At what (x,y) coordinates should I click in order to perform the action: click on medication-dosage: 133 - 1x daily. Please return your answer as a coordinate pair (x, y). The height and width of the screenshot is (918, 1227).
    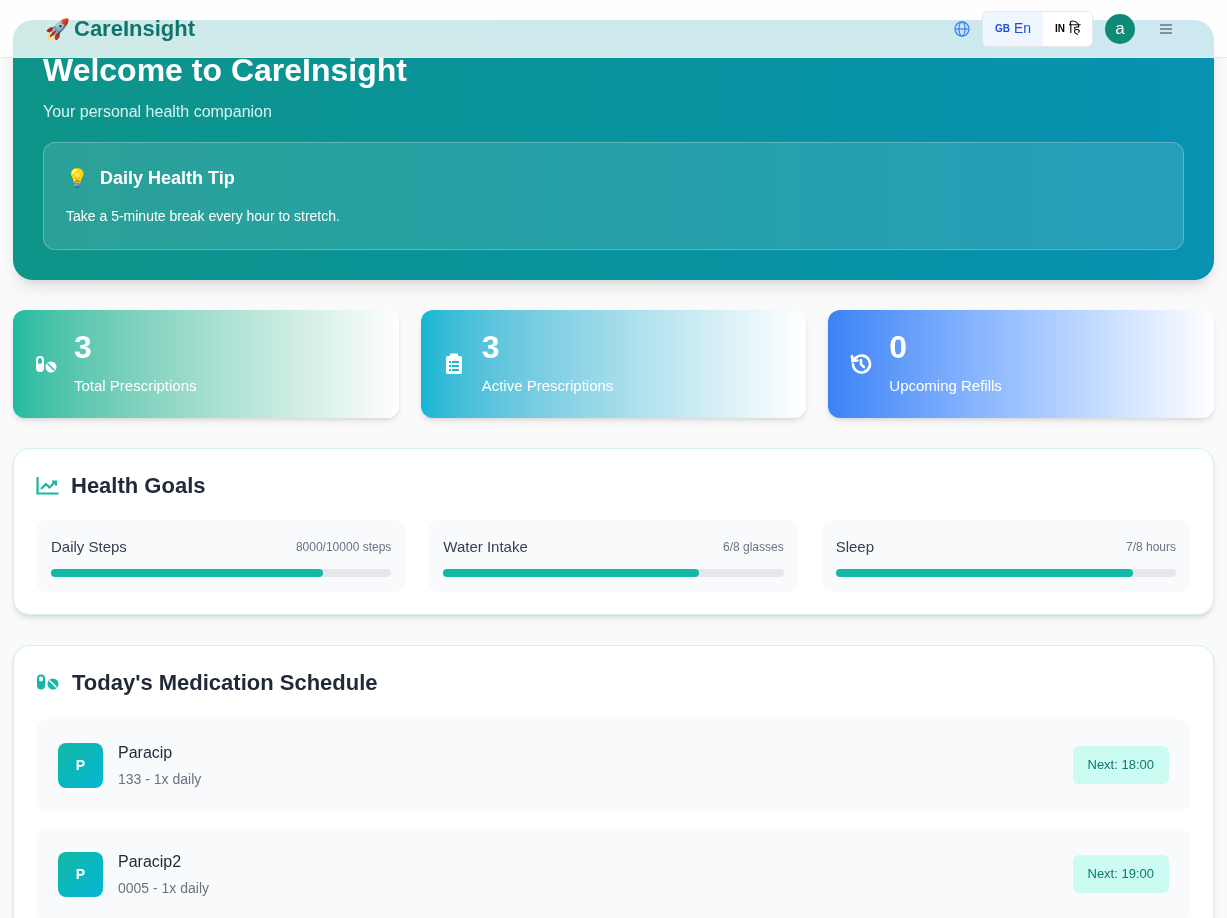
    Looking at the image, I should click on (160, 779).